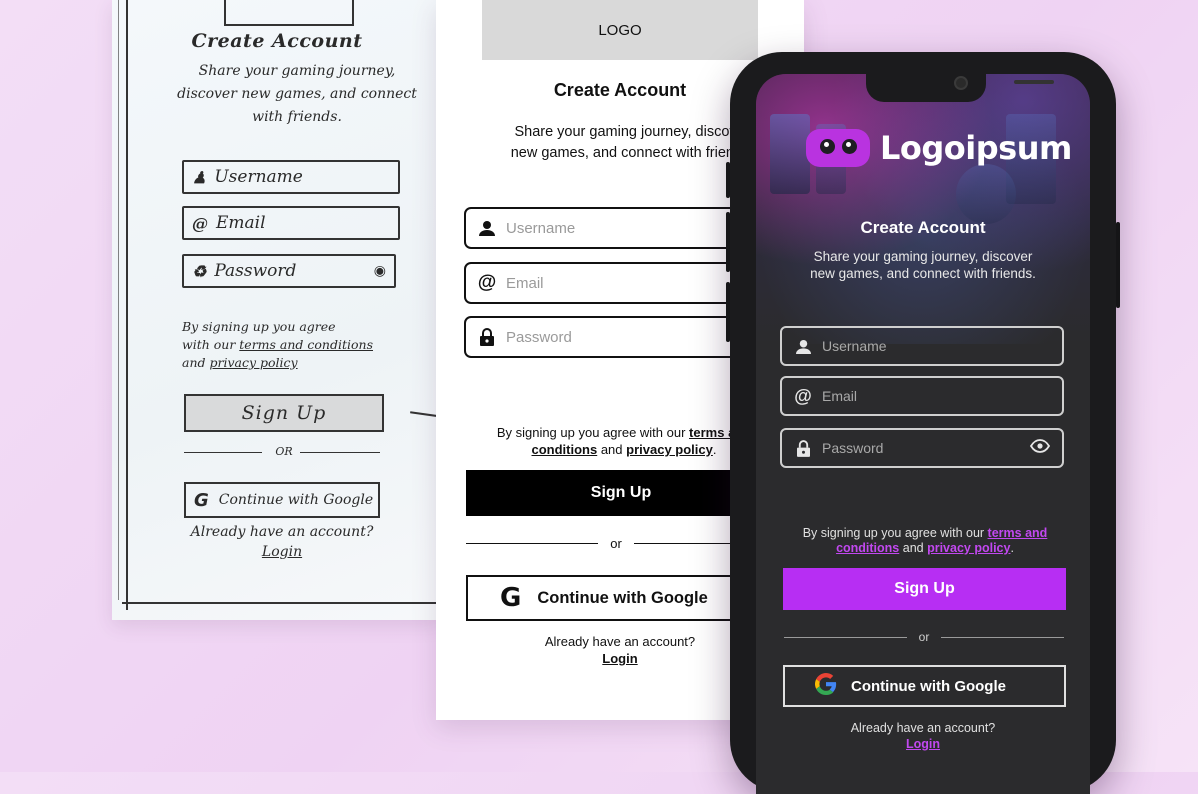  Describe the element at coordinates (282, 552) in the screenshot. I see `sketch-login-link: Login` at that location.